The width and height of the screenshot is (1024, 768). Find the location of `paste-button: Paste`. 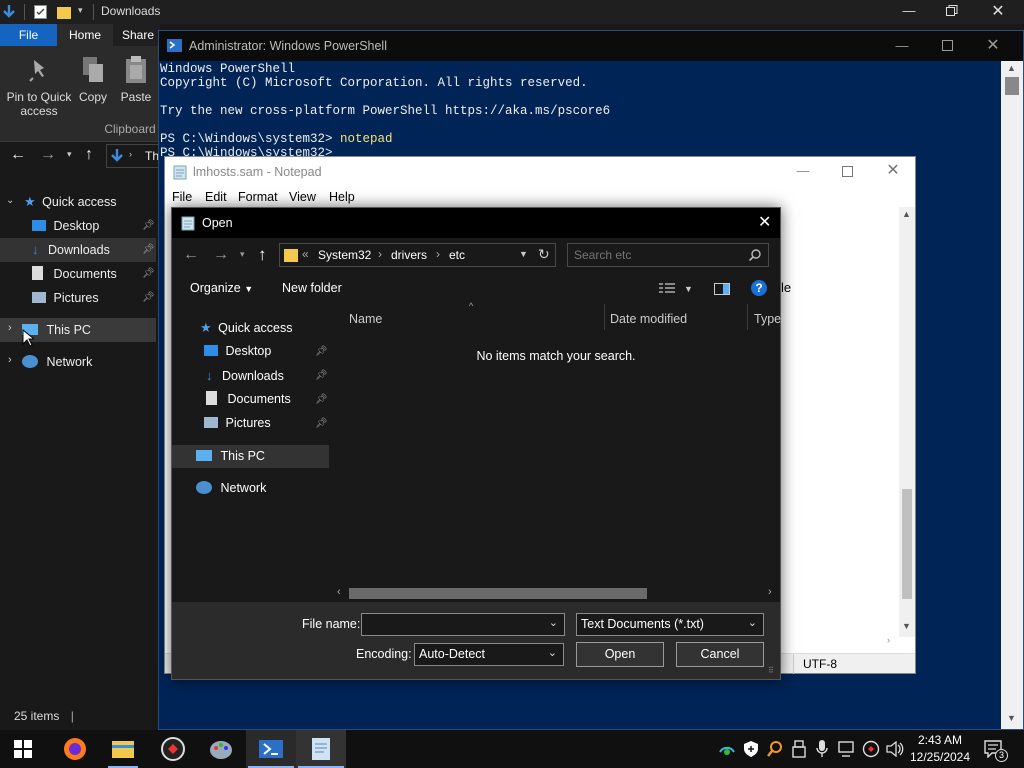

paste-button: Paste is located at coordinates (136, 97).